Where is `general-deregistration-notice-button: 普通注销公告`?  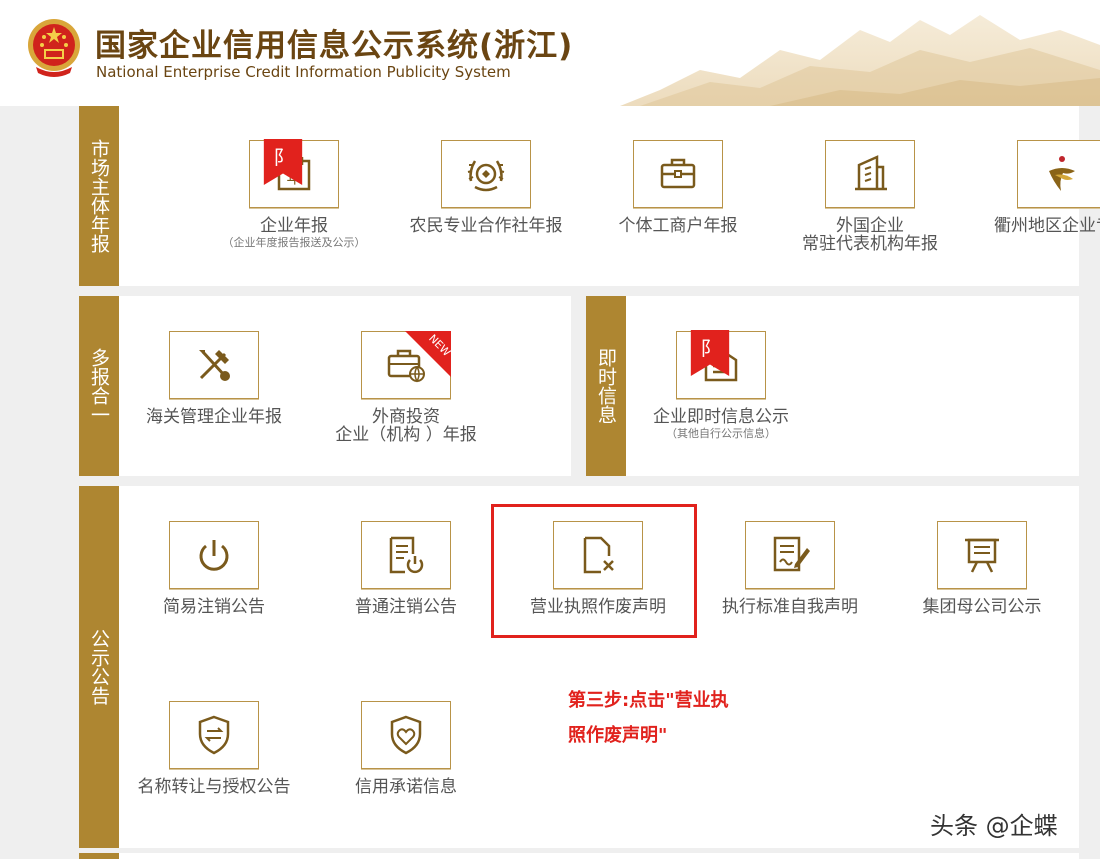 general-deregistration-notice-button: 普通注销公告 is located at coordinates (406, 569).